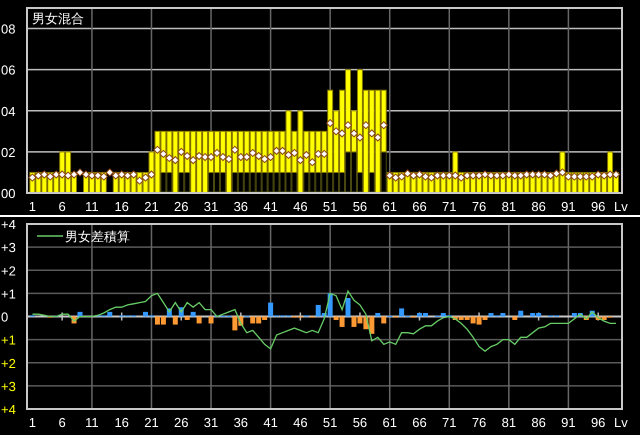 Image resolution: width=640 pixels, height=435 pixels. What do you see at coordinates (8, 193) in the screenshot?
I see `axis-label: 00` at bounding box center [8, 193].